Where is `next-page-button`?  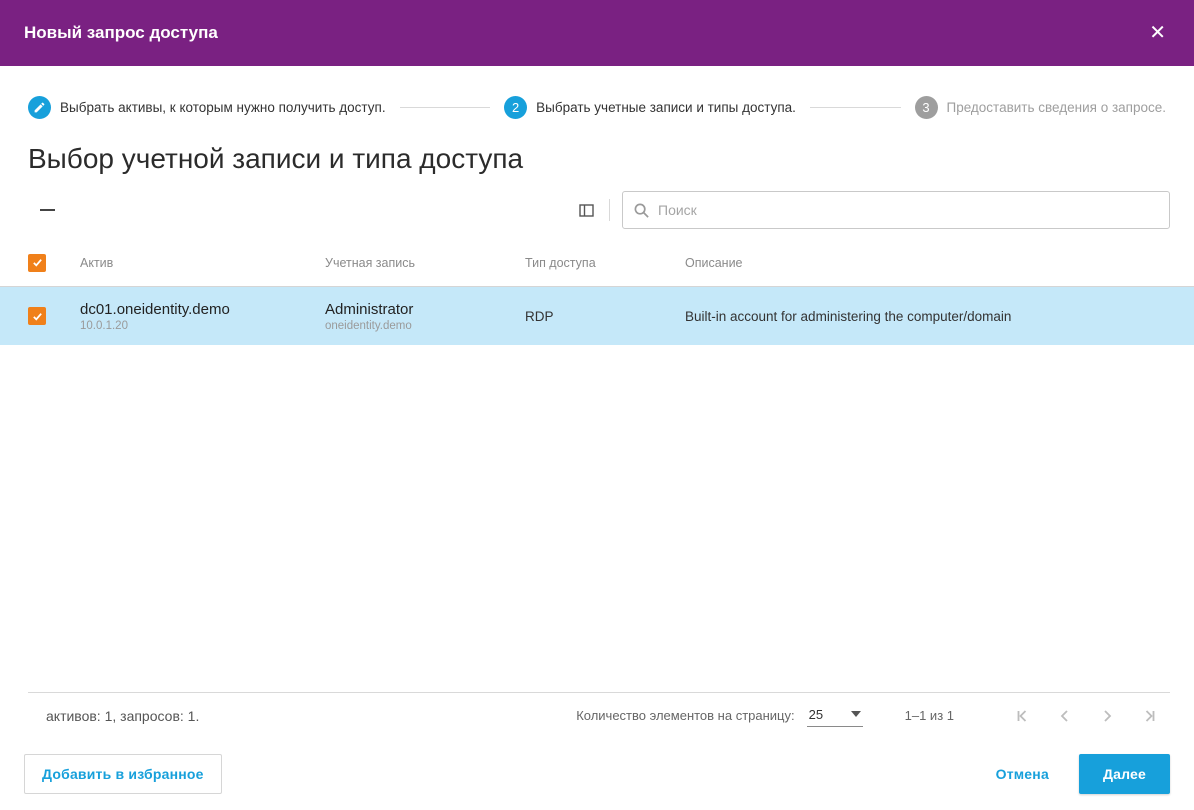 next-page-button is located at coordinates (1107, 716).